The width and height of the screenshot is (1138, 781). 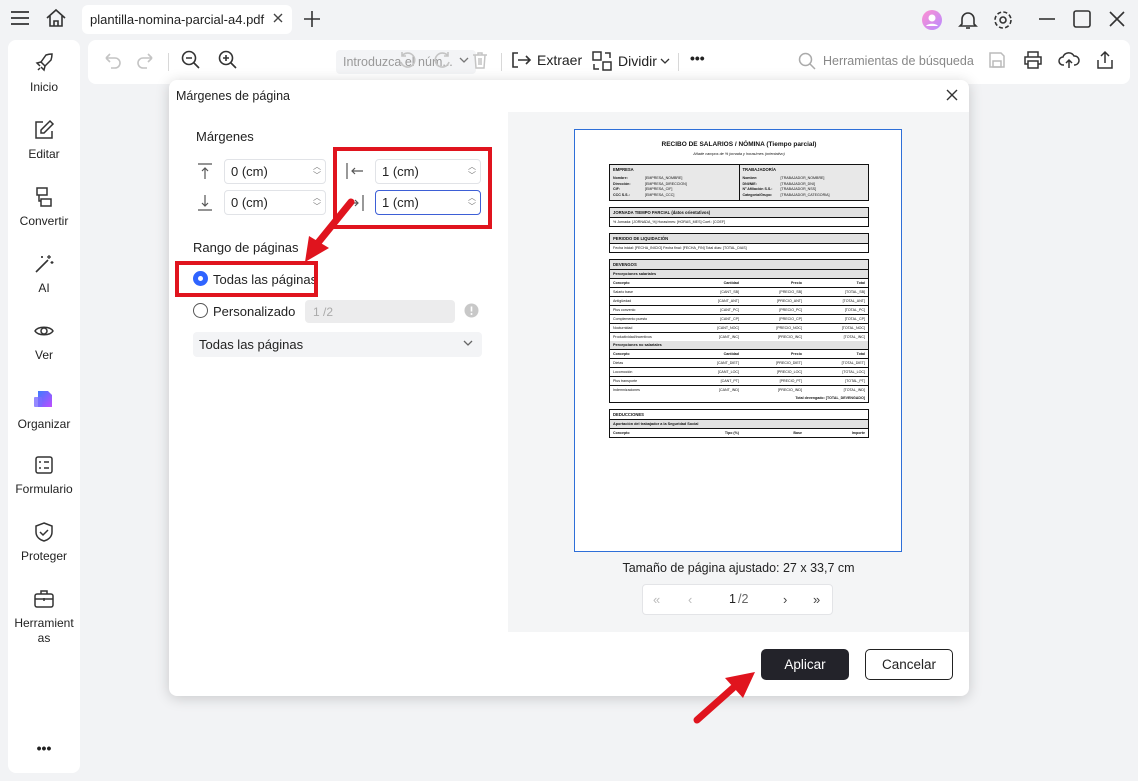 What do you see at coordinates (1082, 19) in the screenshot?
I see `maximize-icon` at bounding box center [1082, 19].